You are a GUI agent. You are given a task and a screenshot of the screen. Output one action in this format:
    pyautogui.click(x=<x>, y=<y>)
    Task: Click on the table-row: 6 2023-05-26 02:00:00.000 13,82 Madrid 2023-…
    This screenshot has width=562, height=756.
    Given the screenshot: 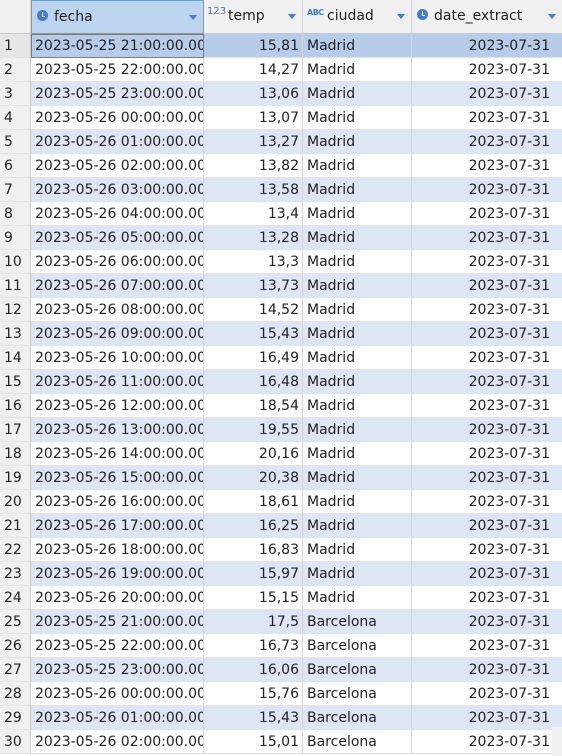 What is the action you would take?
    pyautogui.click(x=281, y=166)
    